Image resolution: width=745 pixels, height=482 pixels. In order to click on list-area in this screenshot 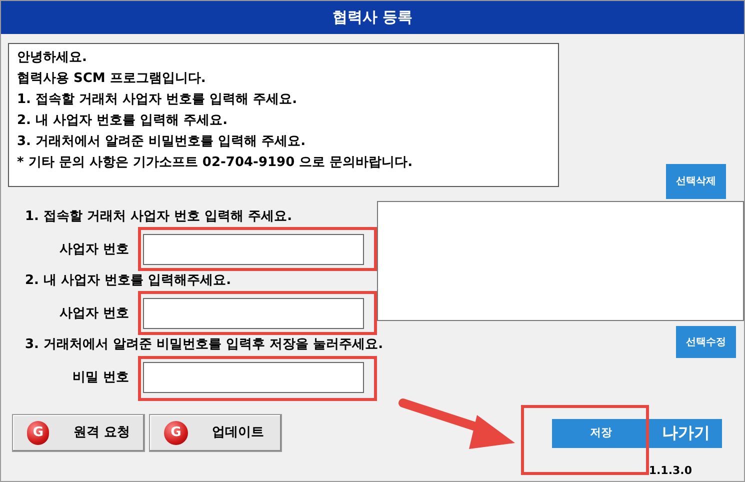, I will do `click(560, 261)`.